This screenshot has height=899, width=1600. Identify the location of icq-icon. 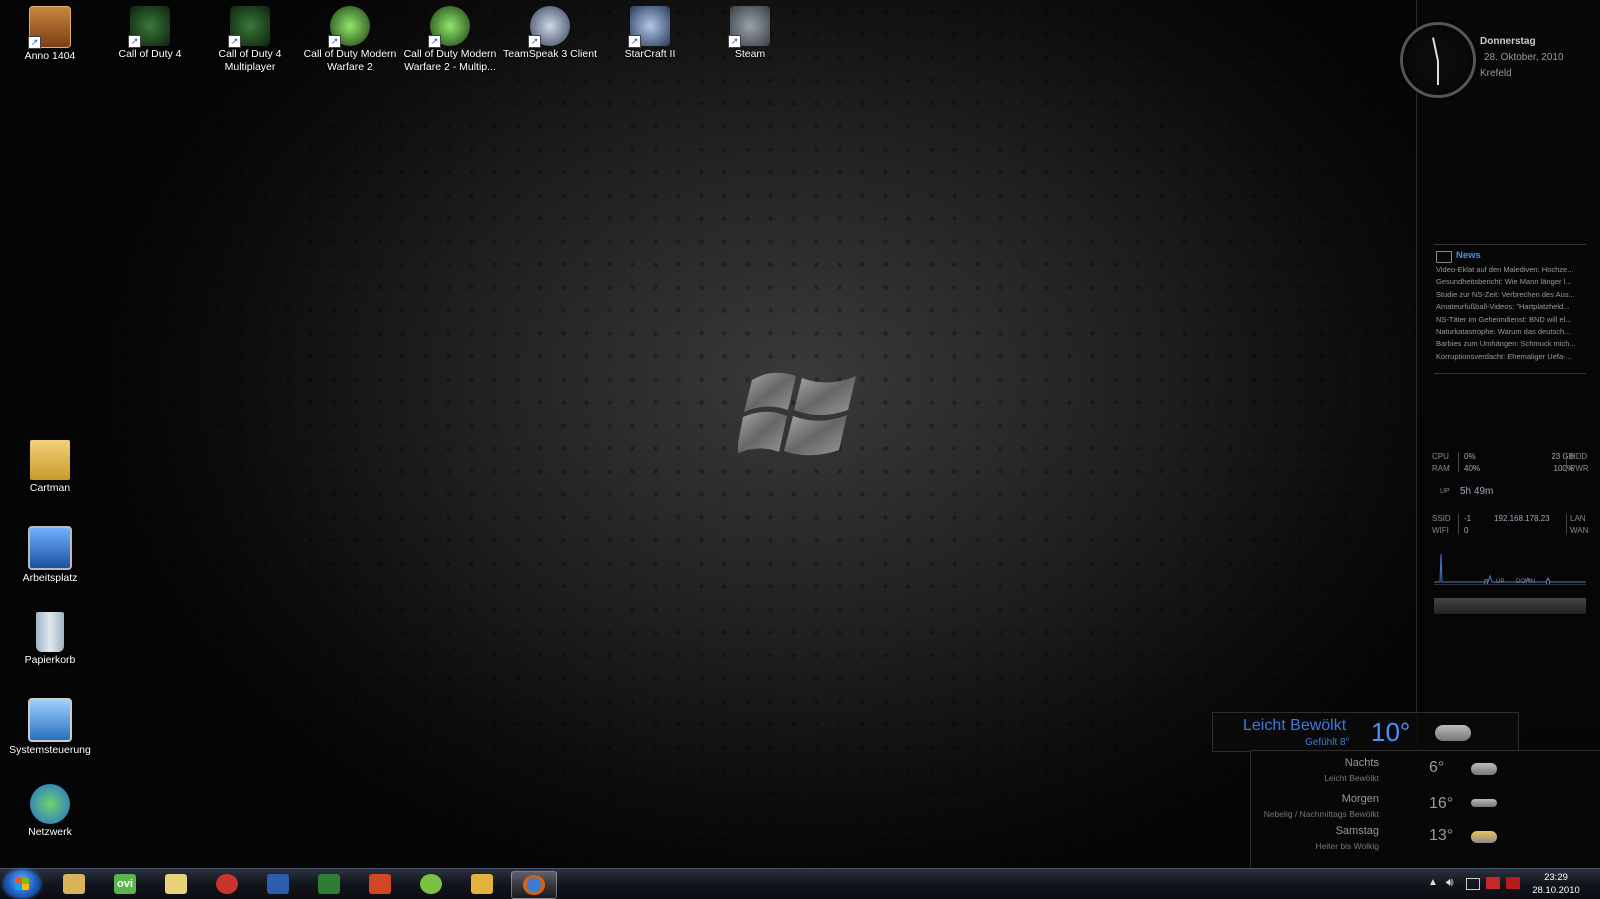
(431, 884).